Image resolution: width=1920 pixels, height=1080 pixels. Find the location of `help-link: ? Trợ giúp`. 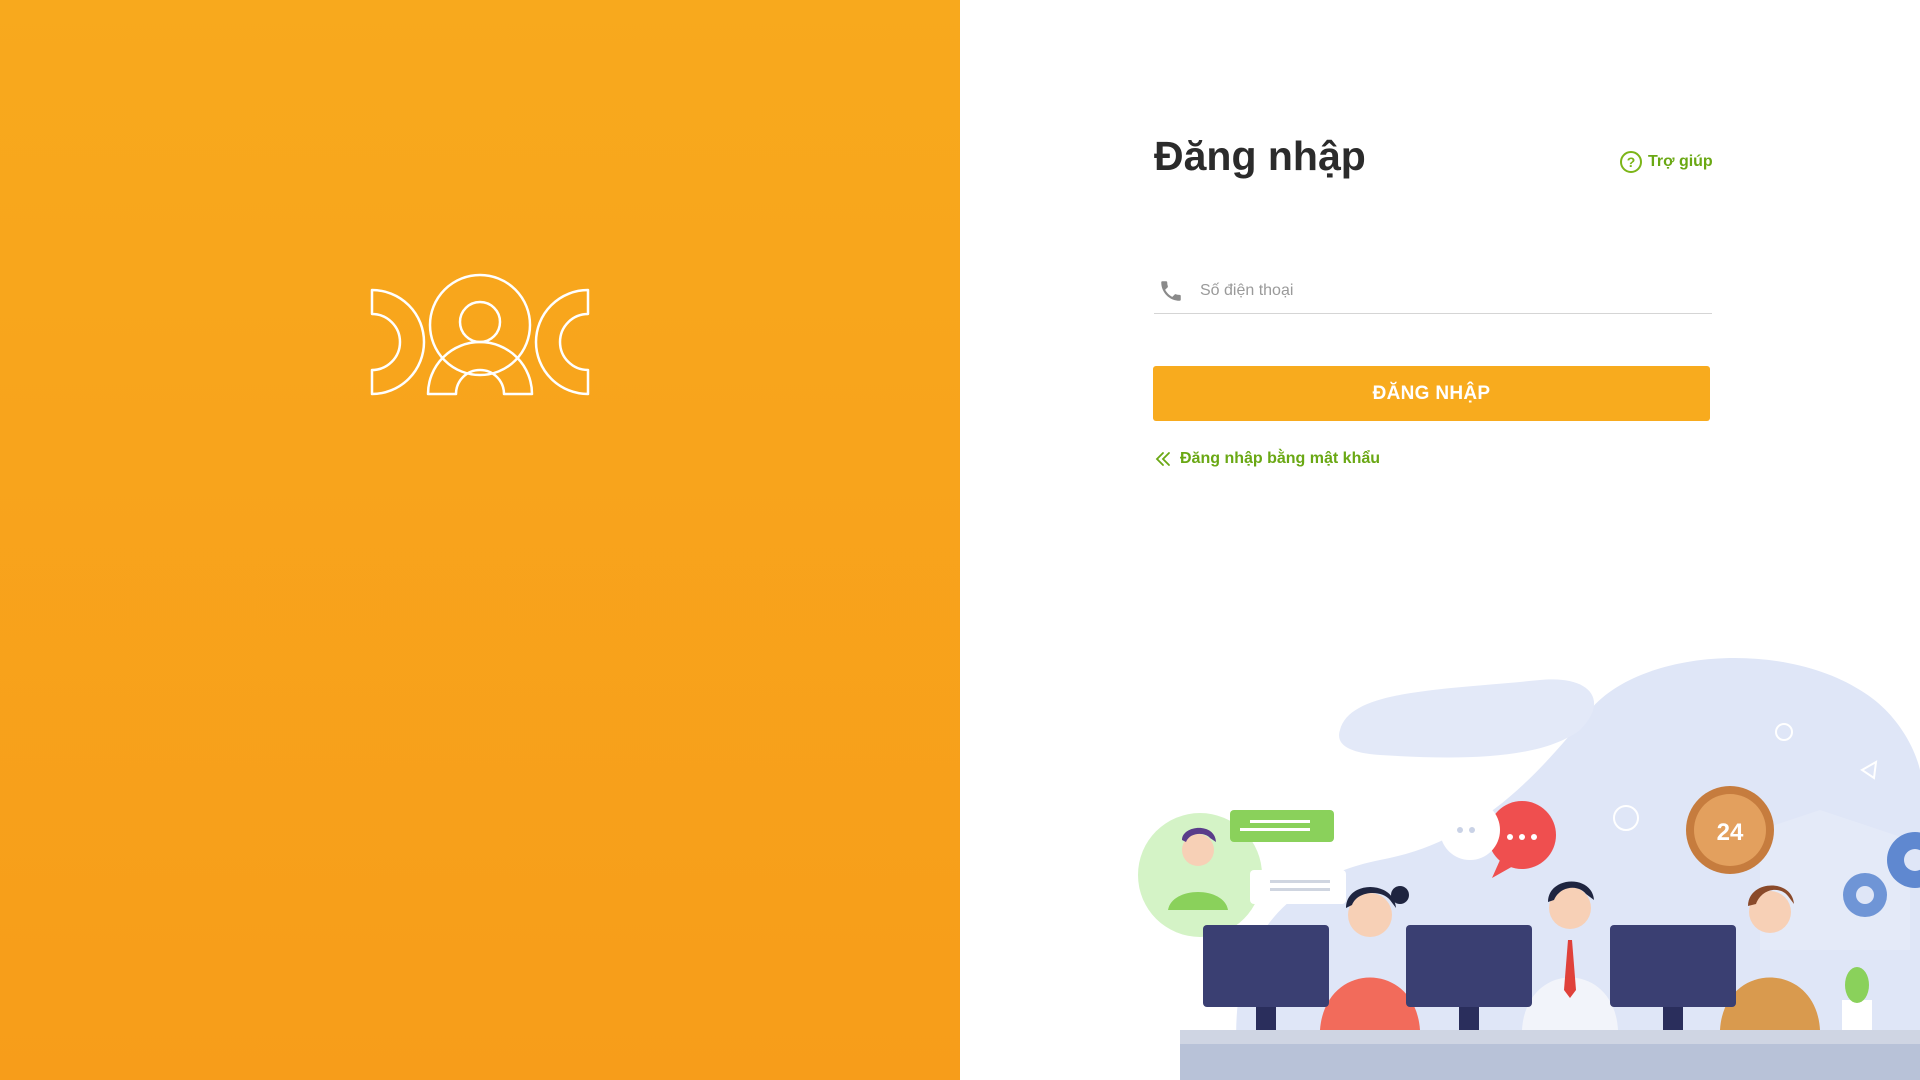

help-link: ? Trợ giúp is located at coordinates (1666, 162).